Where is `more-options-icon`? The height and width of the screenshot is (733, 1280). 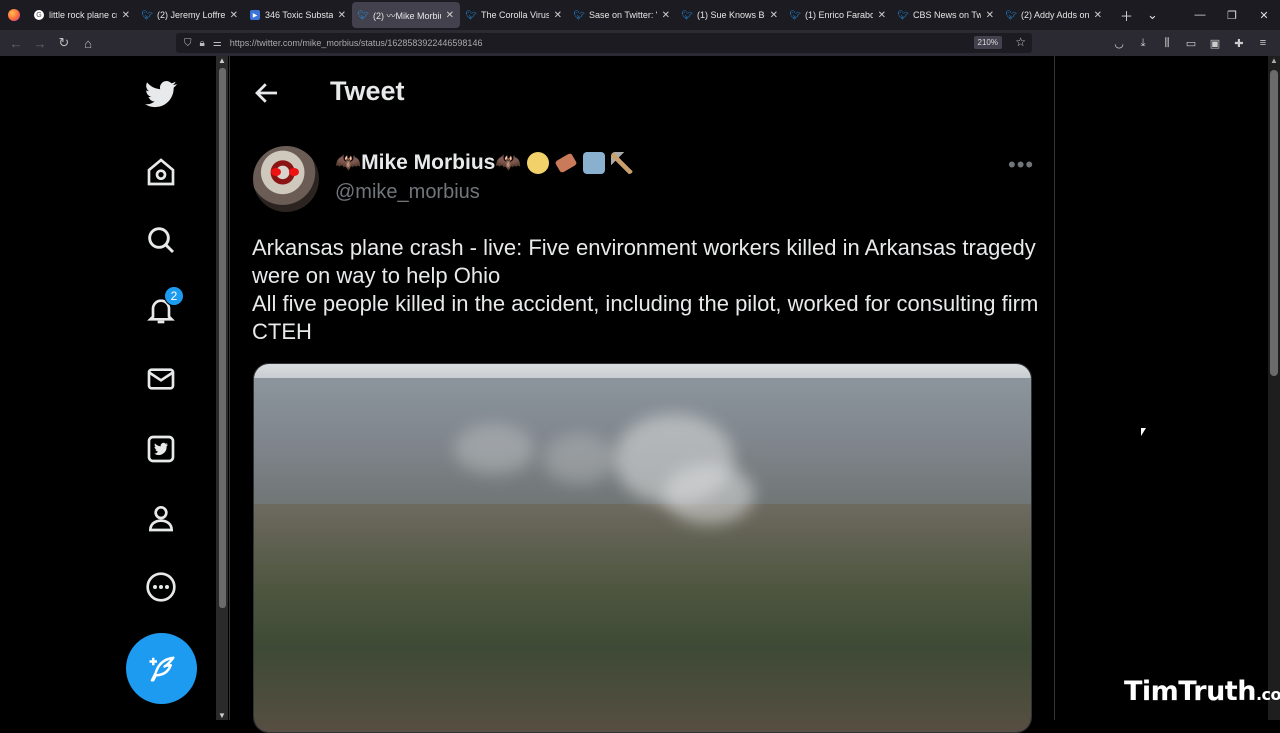
more-options-icon is located at coordinates (161, 587).